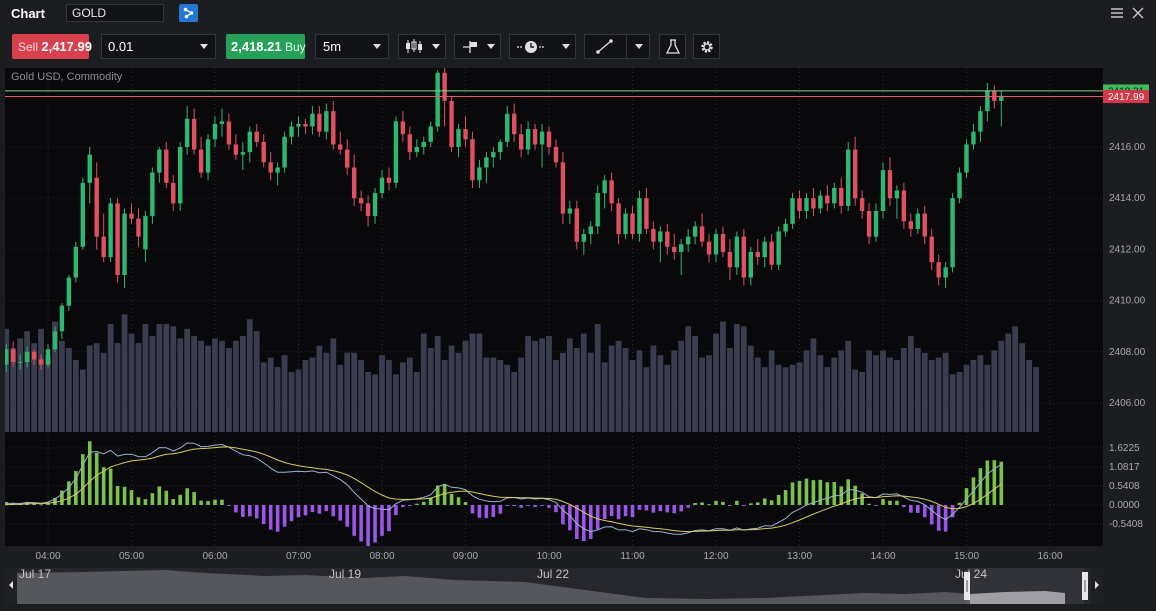  I want to click on settings-button, so click(706, 46).